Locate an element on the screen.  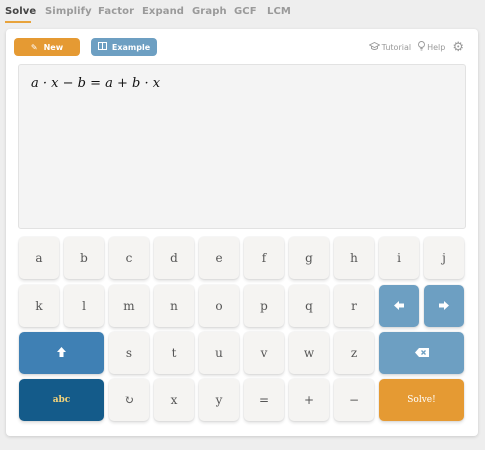
key-minus: − is located at coordinates (354, 400).